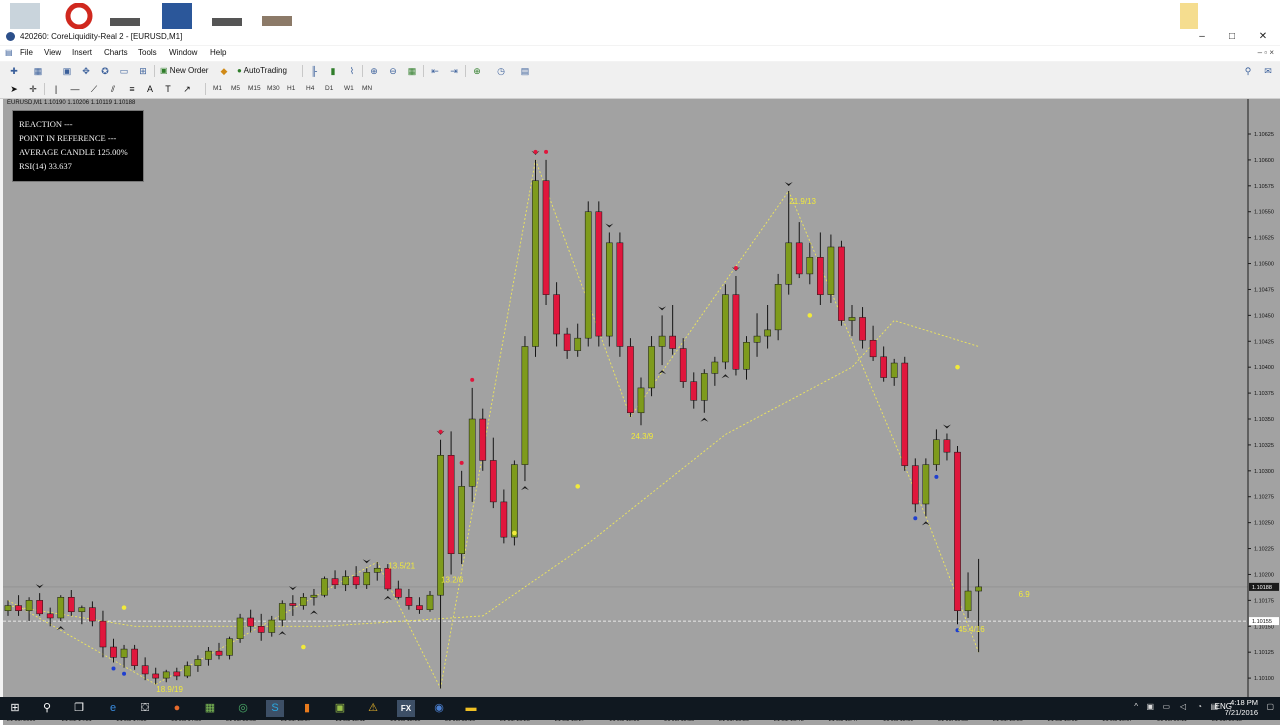 This screenshot has height=725, width=1280. What do you see at coordinates (14, 71) in the screenshot?
I see `new-chart-icon: ✚` at bounding box center [14, 71].